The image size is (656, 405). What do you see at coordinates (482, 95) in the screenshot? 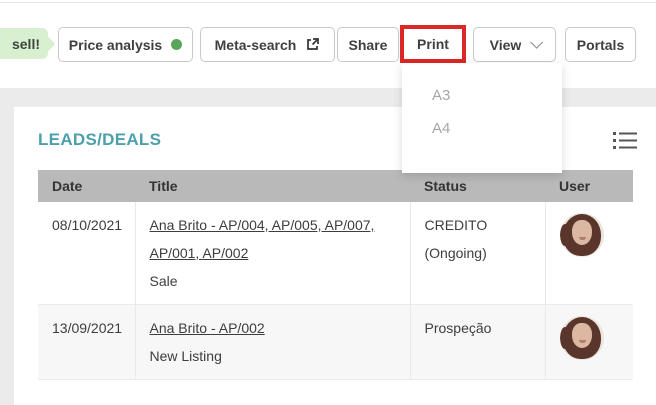
I see `menu-item-a3: A3` at bounding box center [482, 95].